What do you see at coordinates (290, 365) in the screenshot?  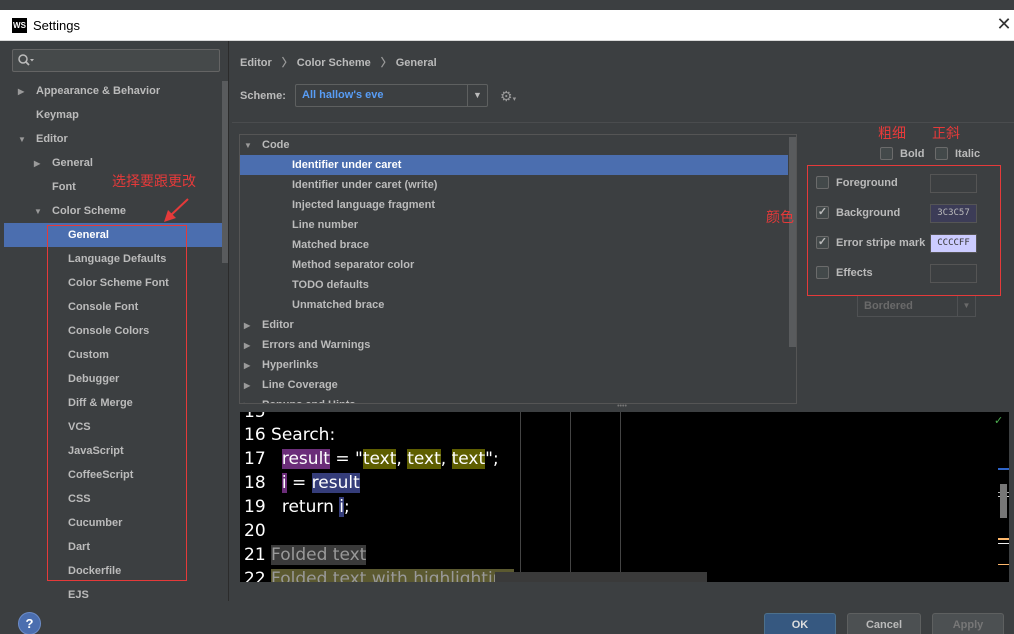 I see `attribute-tree-label: Hyperlinks` at bounding box center [290, 365].